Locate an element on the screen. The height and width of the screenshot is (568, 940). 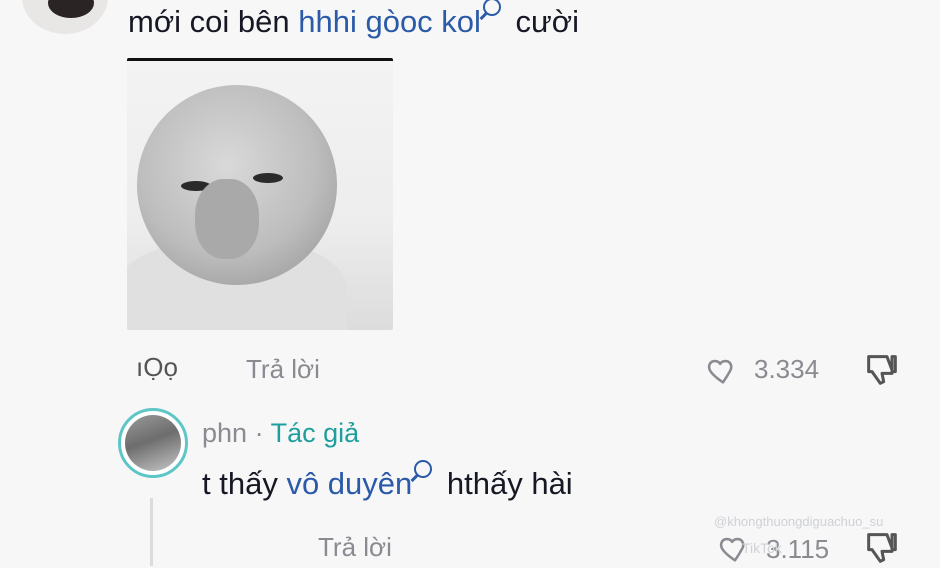
reply-author-line: phn · Tác giả is located at coordinates (280, 433).